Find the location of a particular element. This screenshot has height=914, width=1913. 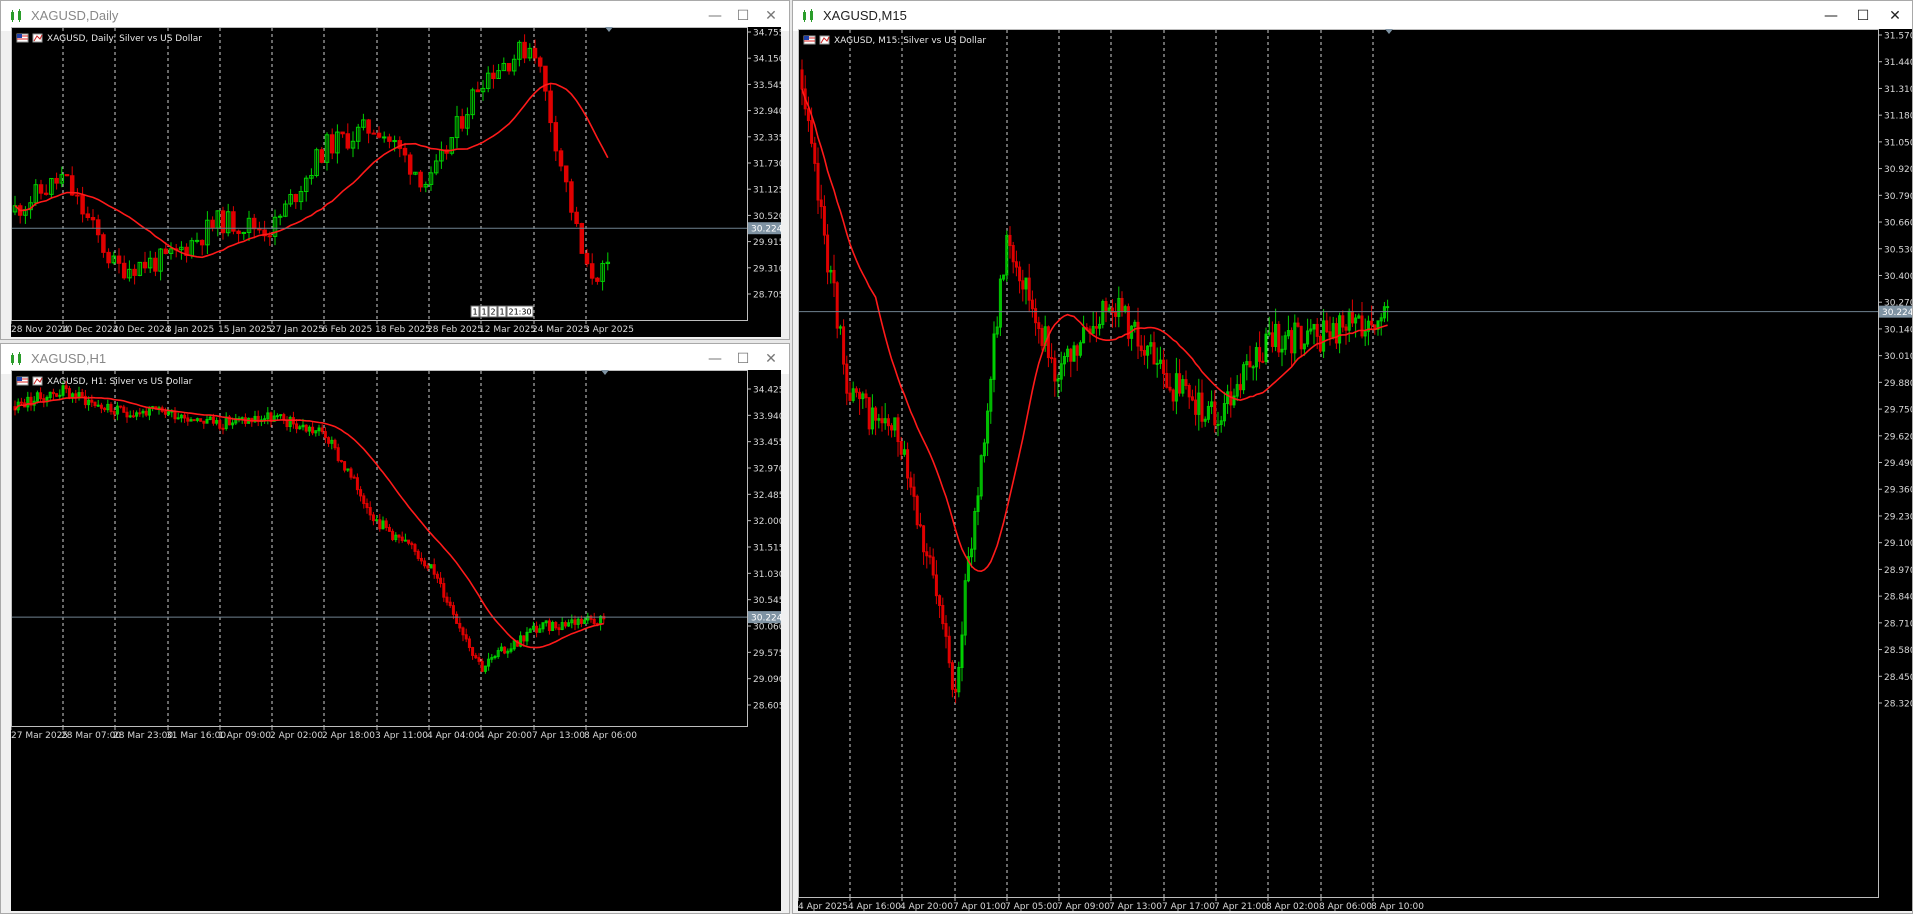

y-tick-label: 31.180 is located at coordinates (1898, 117).